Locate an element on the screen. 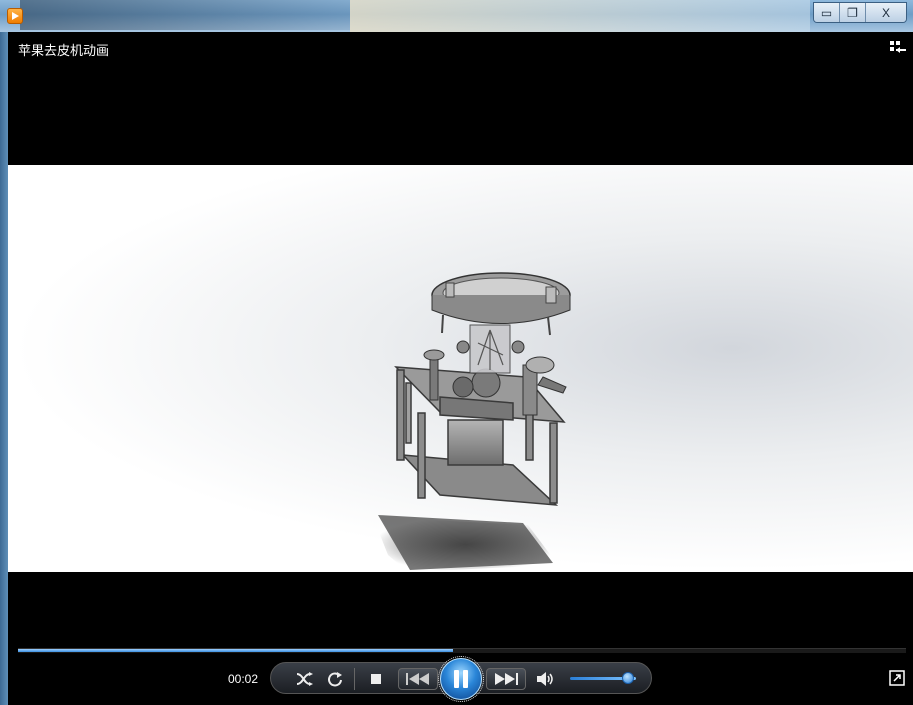 Image resolution: width=913 pixels, height=705 pixels. window-border-left is located at coordinates (4, 352).